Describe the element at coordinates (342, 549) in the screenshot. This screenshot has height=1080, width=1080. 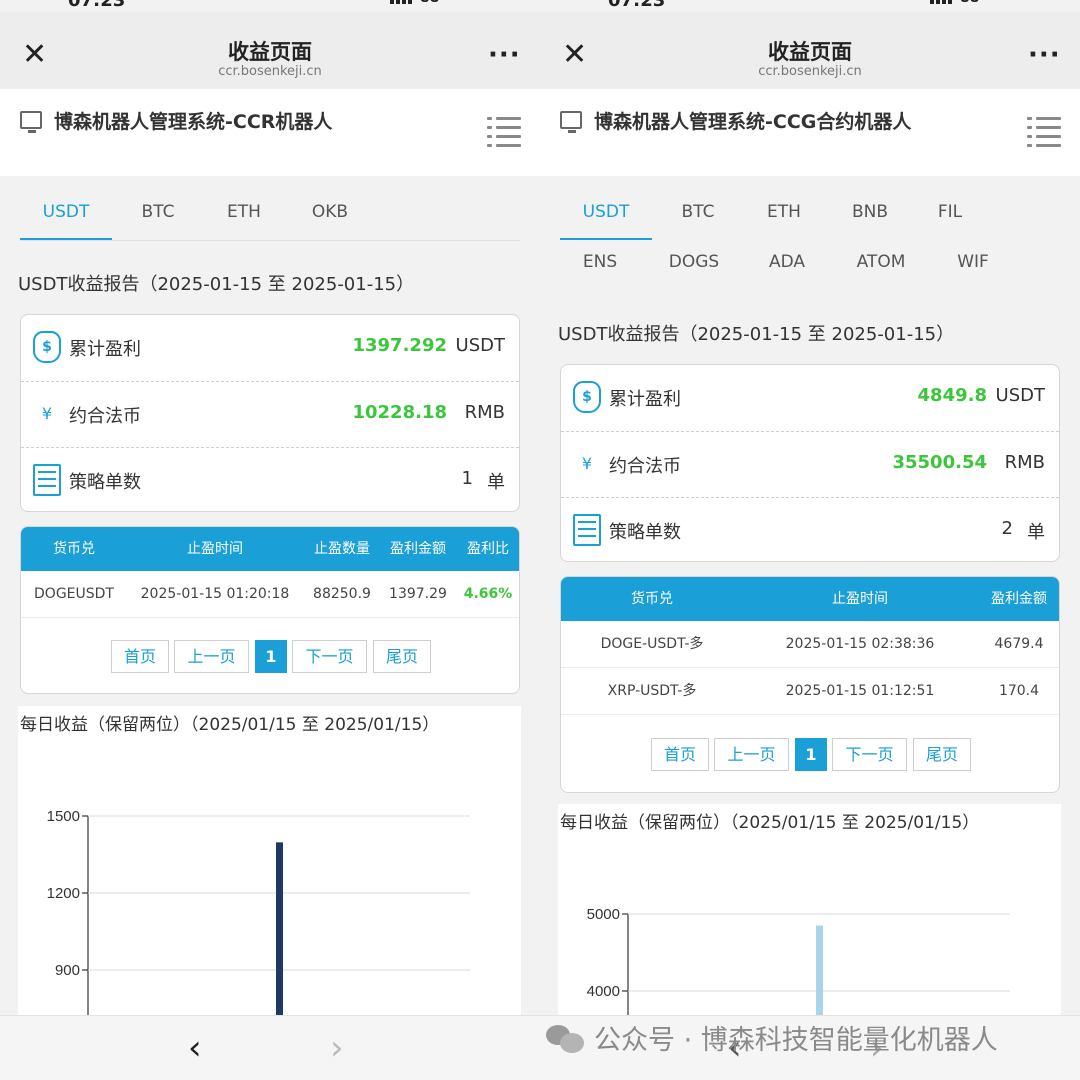
I see `col-qty: 止盈数量` at that location.